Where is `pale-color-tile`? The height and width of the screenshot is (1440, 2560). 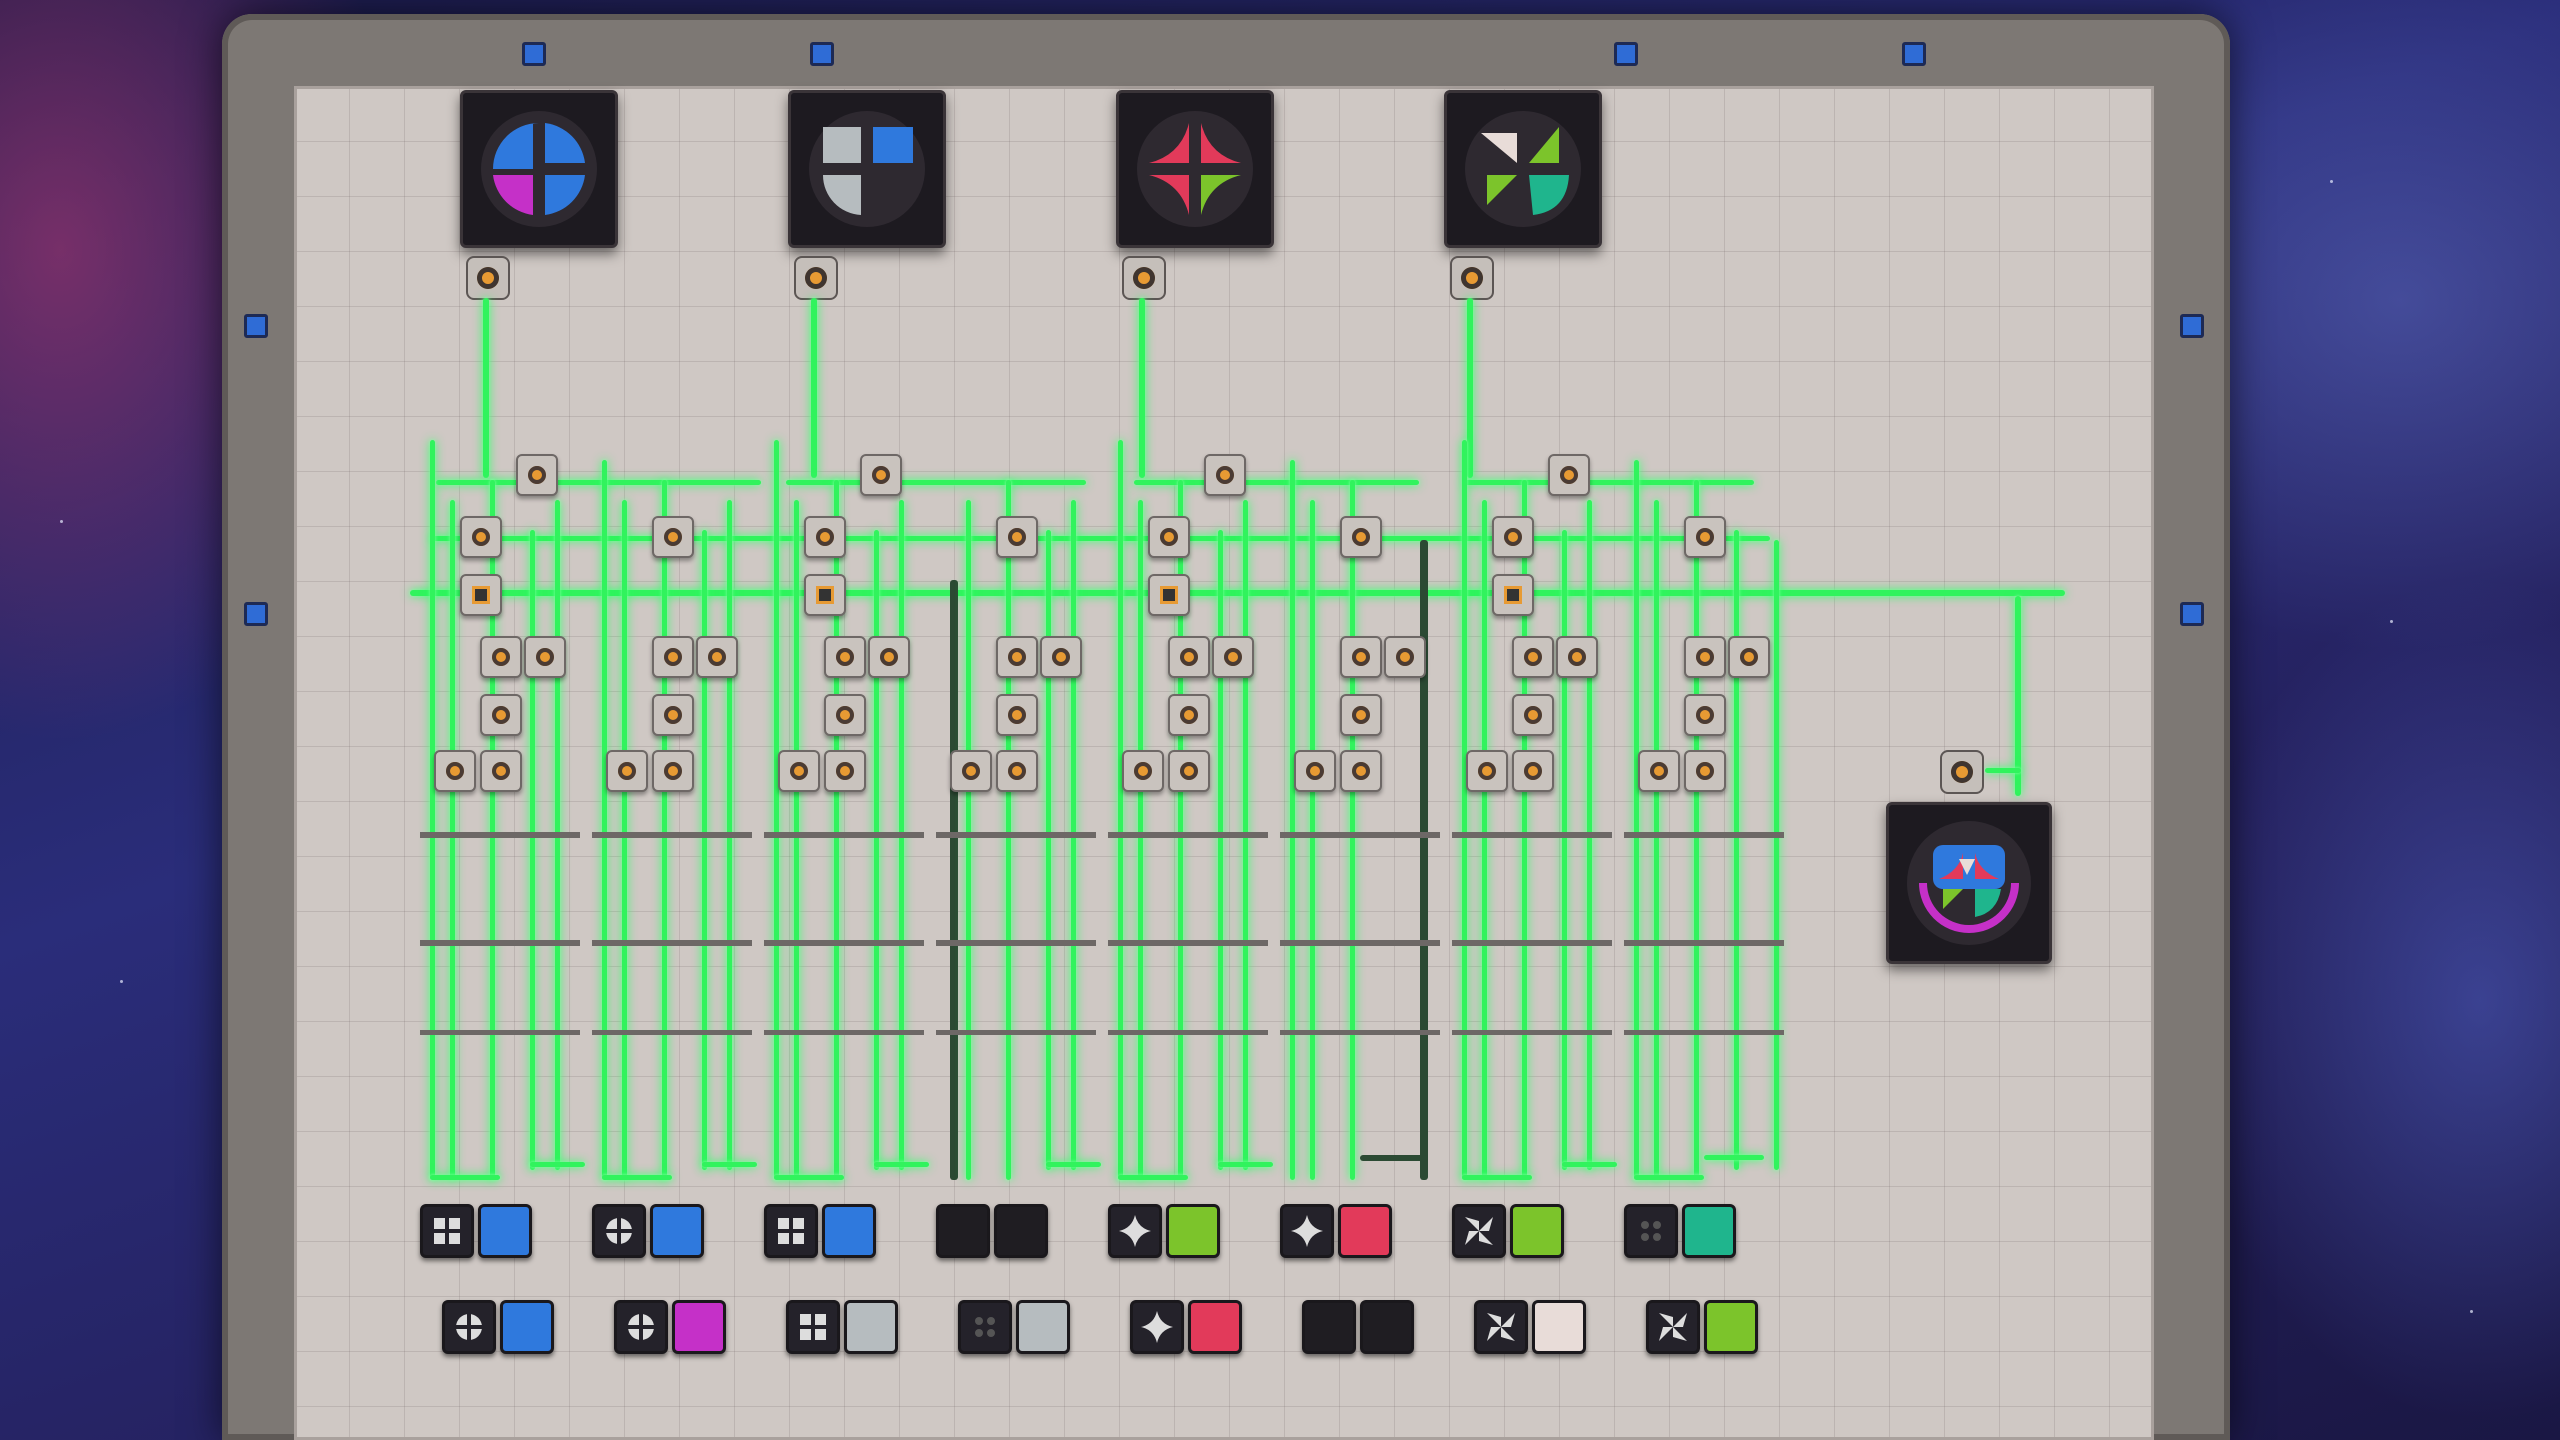 pale-color-tile is located at coordinates (1559, 1327).